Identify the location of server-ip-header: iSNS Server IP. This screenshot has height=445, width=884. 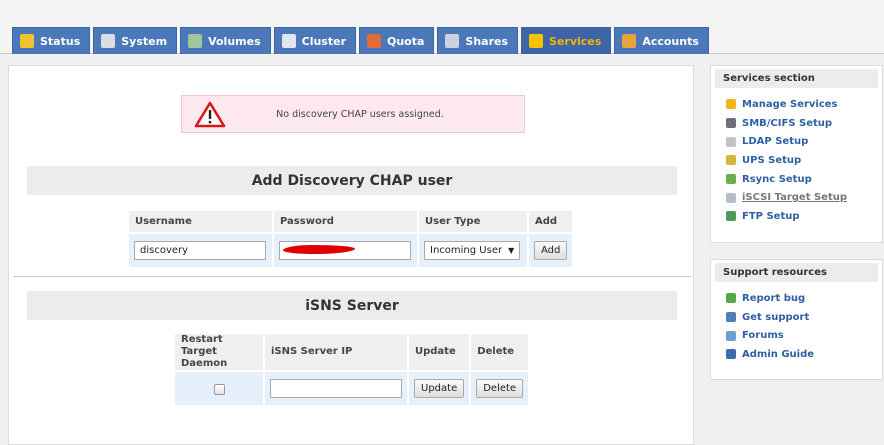
(336, 352).